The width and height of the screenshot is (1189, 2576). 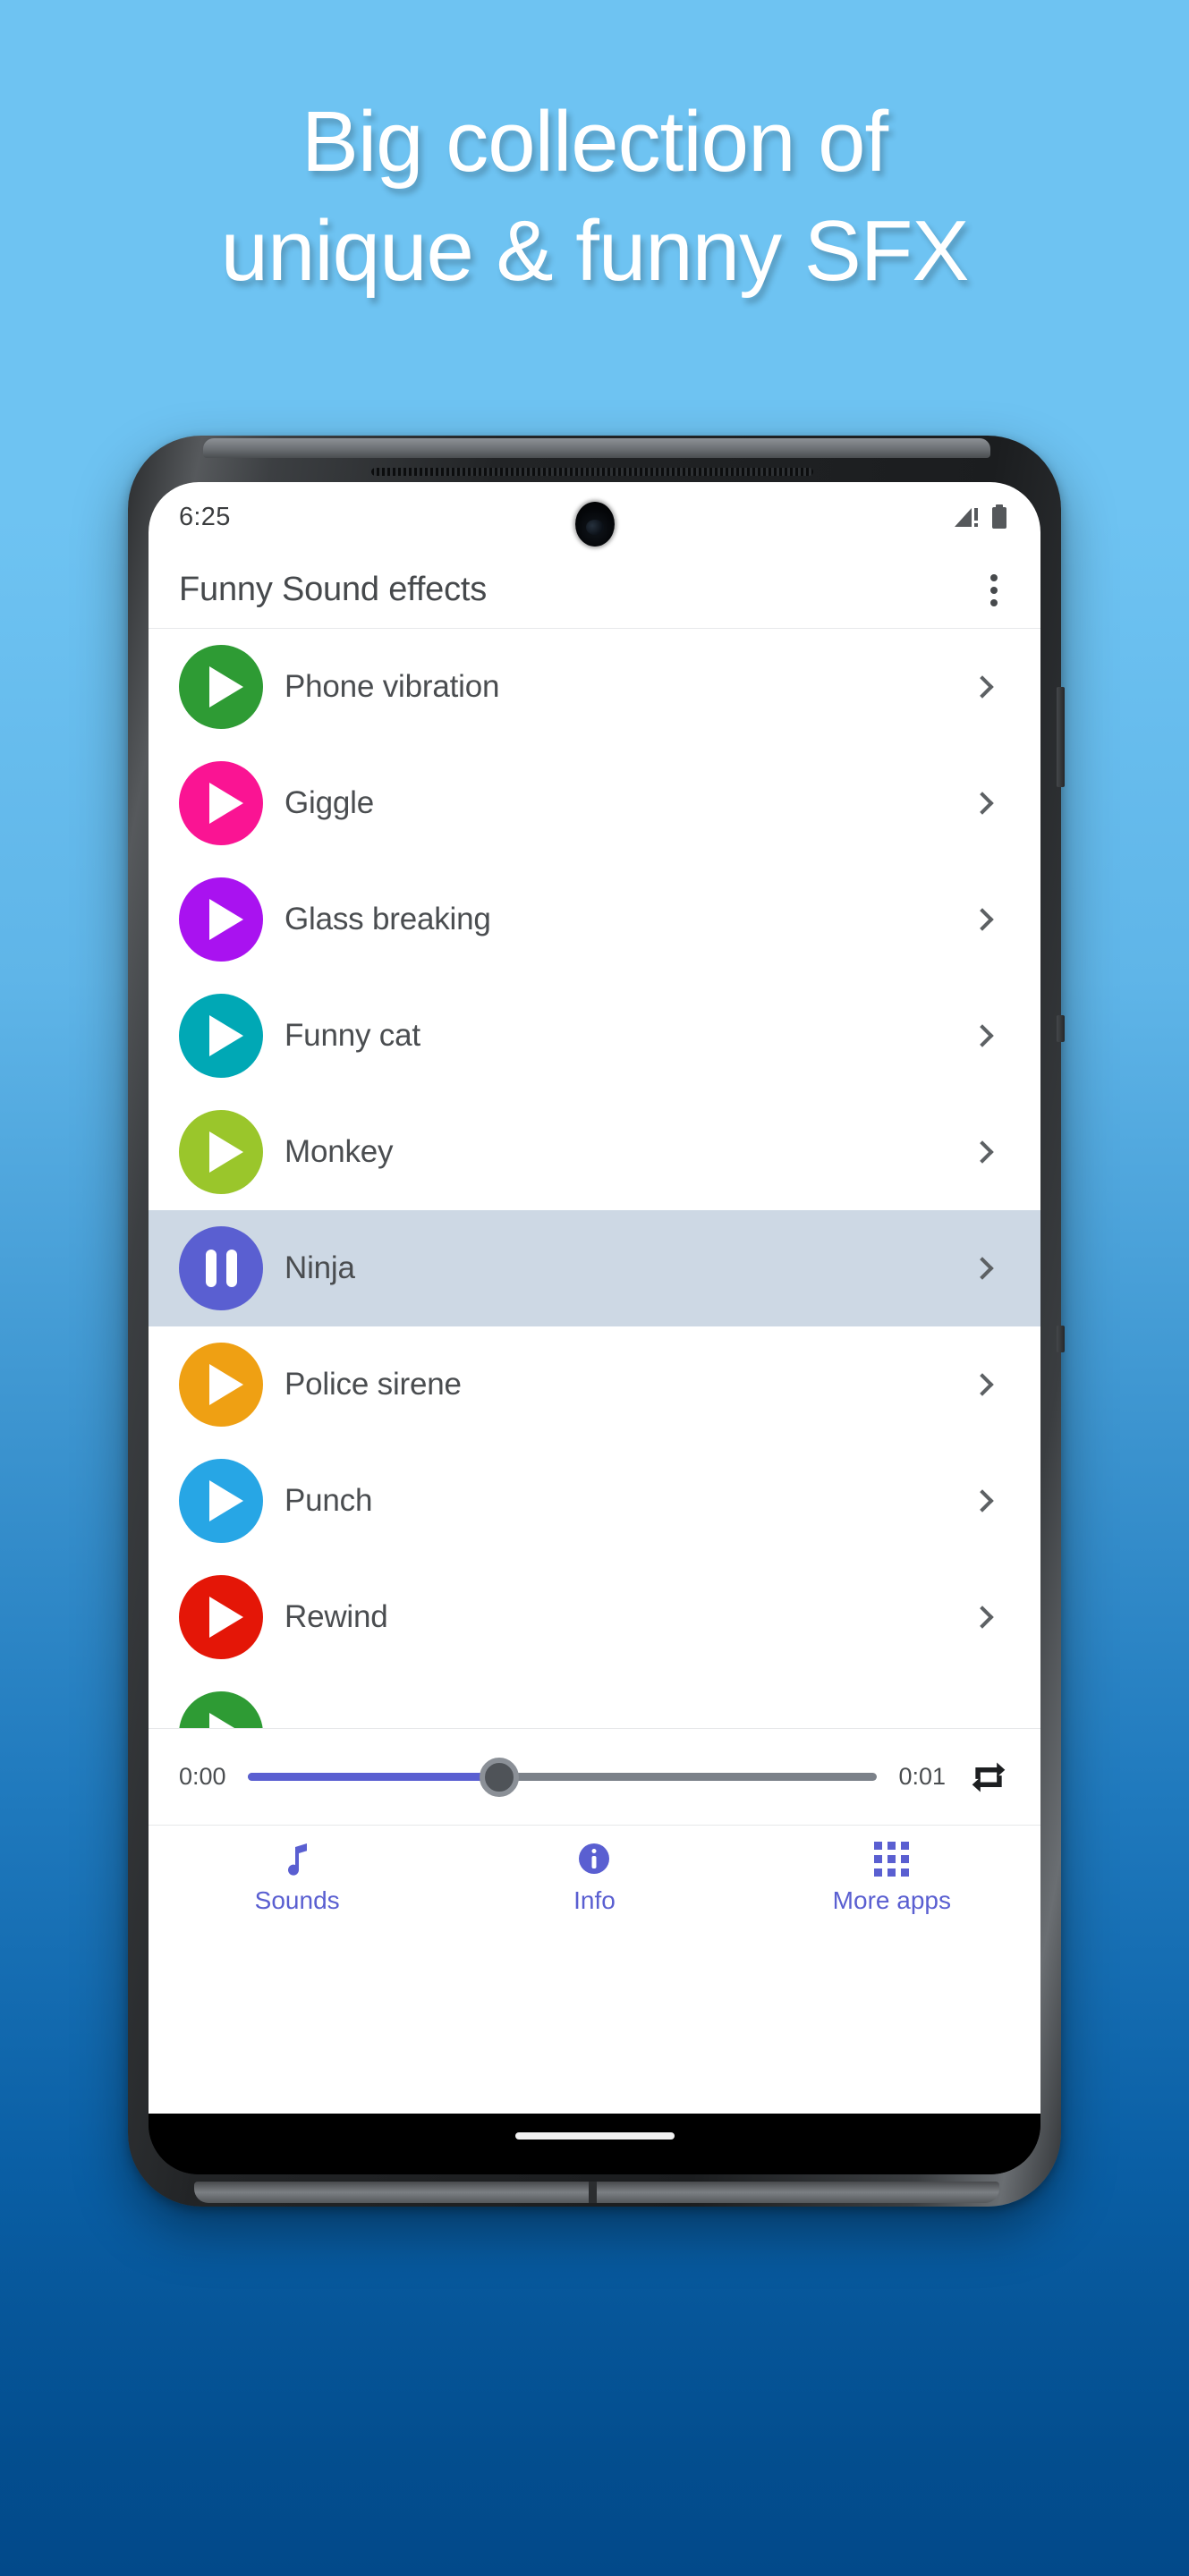 What do you see at coordinates (297, 1900) in the screenshot?
I see `nav-item-label: Sounds` at bounding box center [297, 1900].